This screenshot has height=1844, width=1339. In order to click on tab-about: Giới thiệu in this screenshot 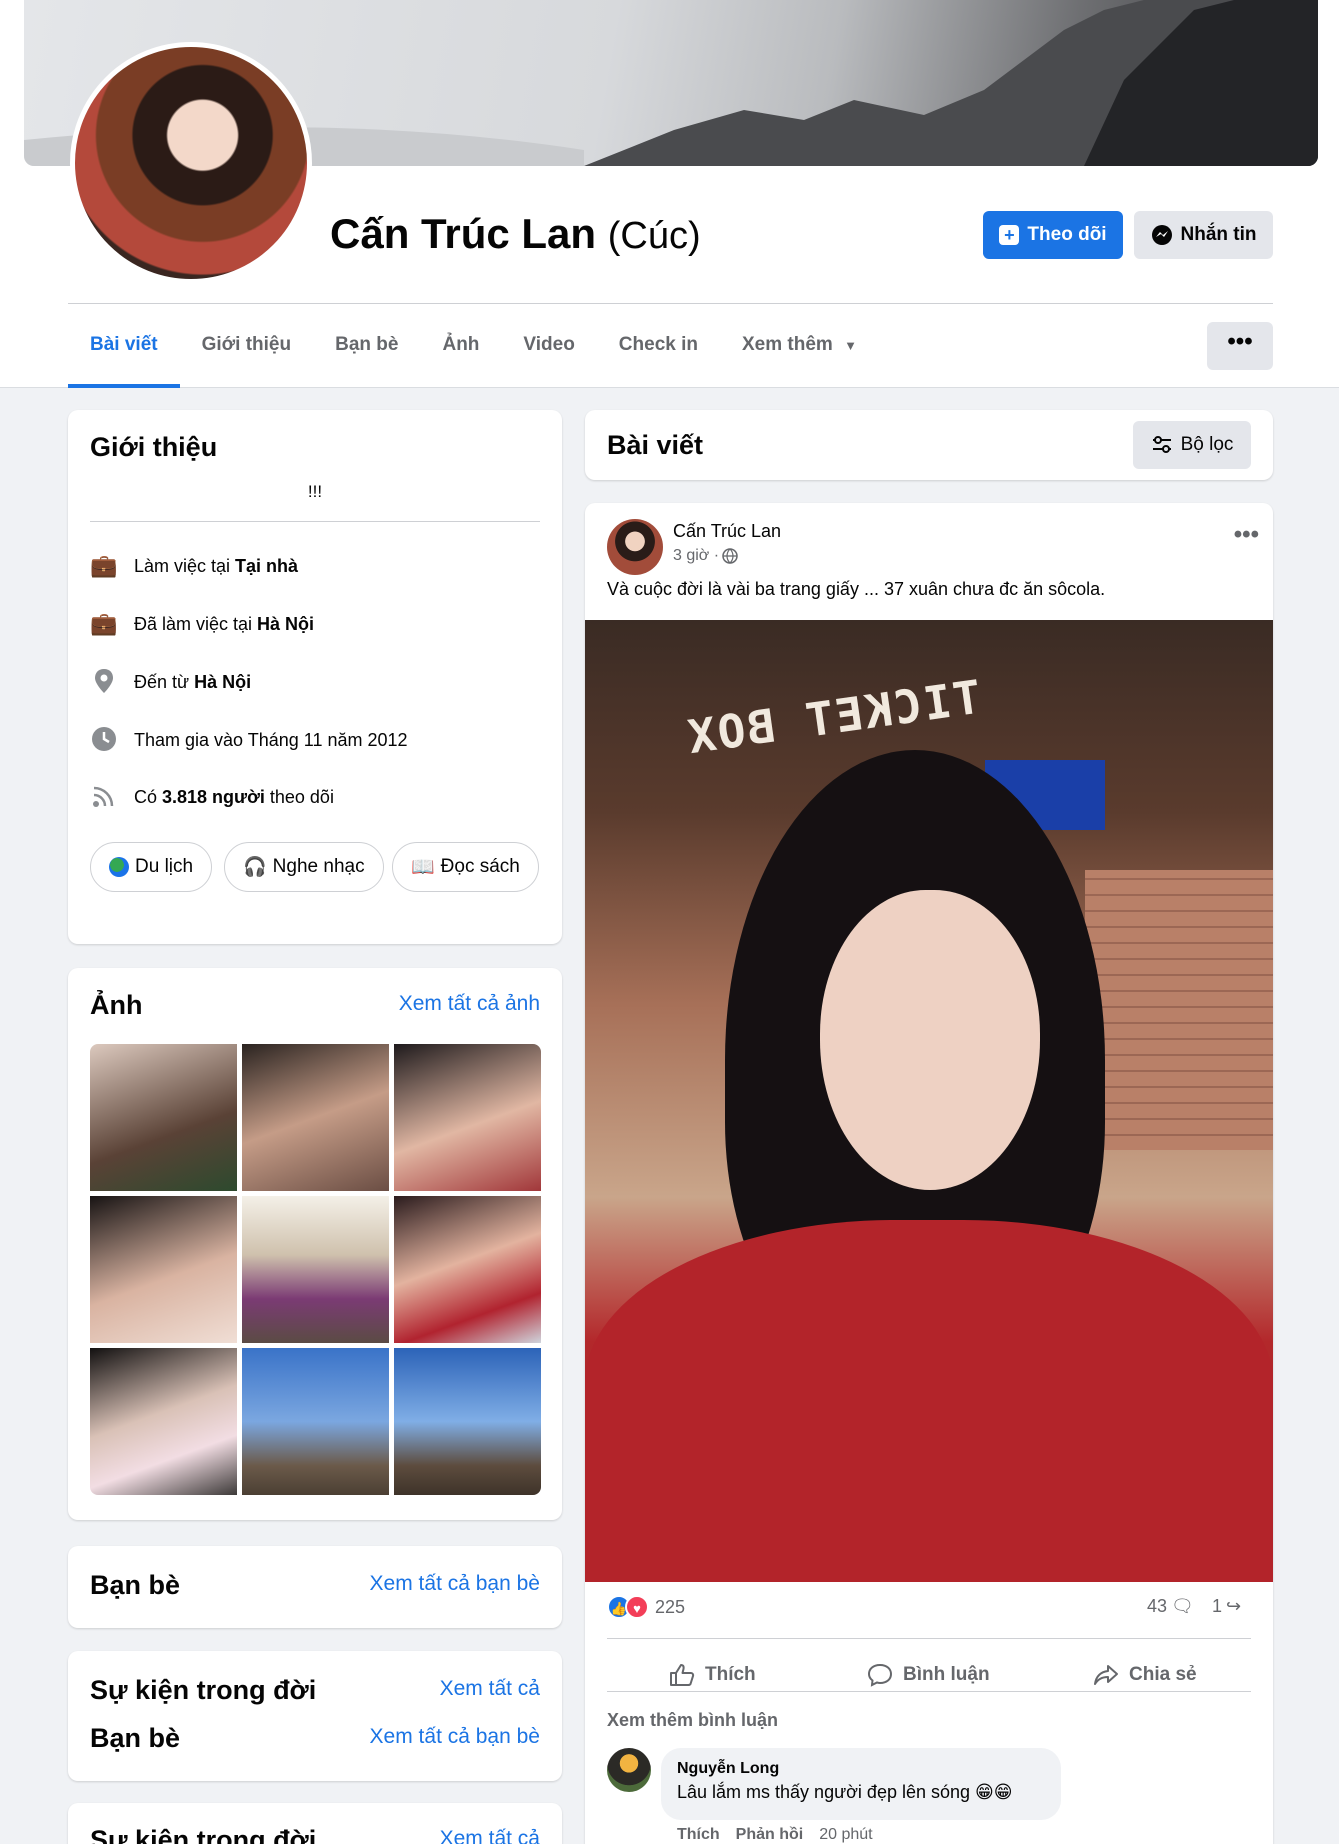, I will do `click(247, 355)`.